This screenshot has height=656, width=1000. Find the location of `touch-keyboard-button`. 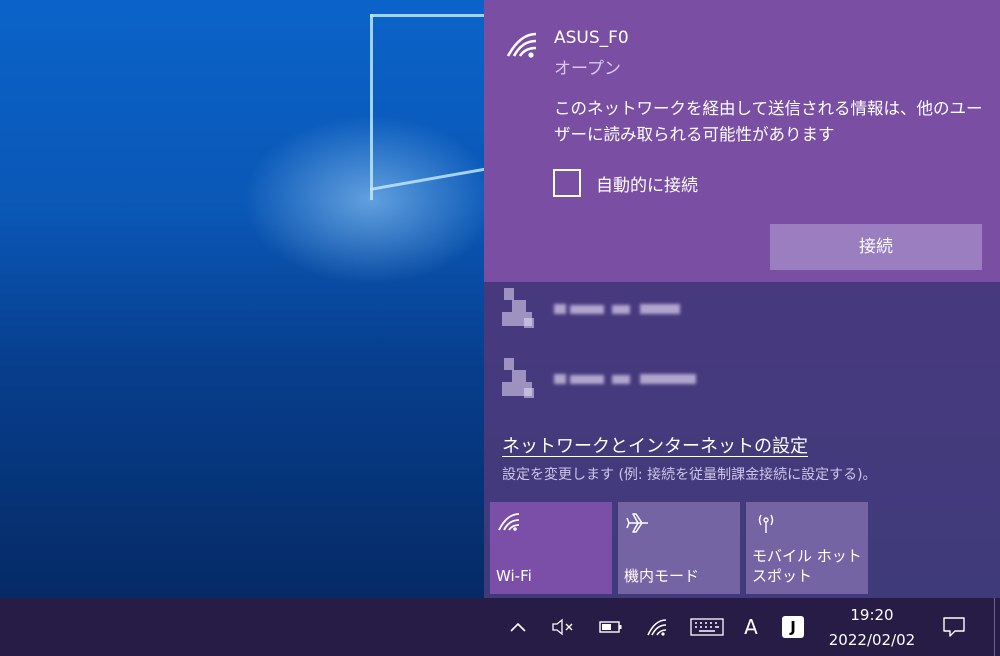

touch-keyboard-button is located at coordinates (707, 627).